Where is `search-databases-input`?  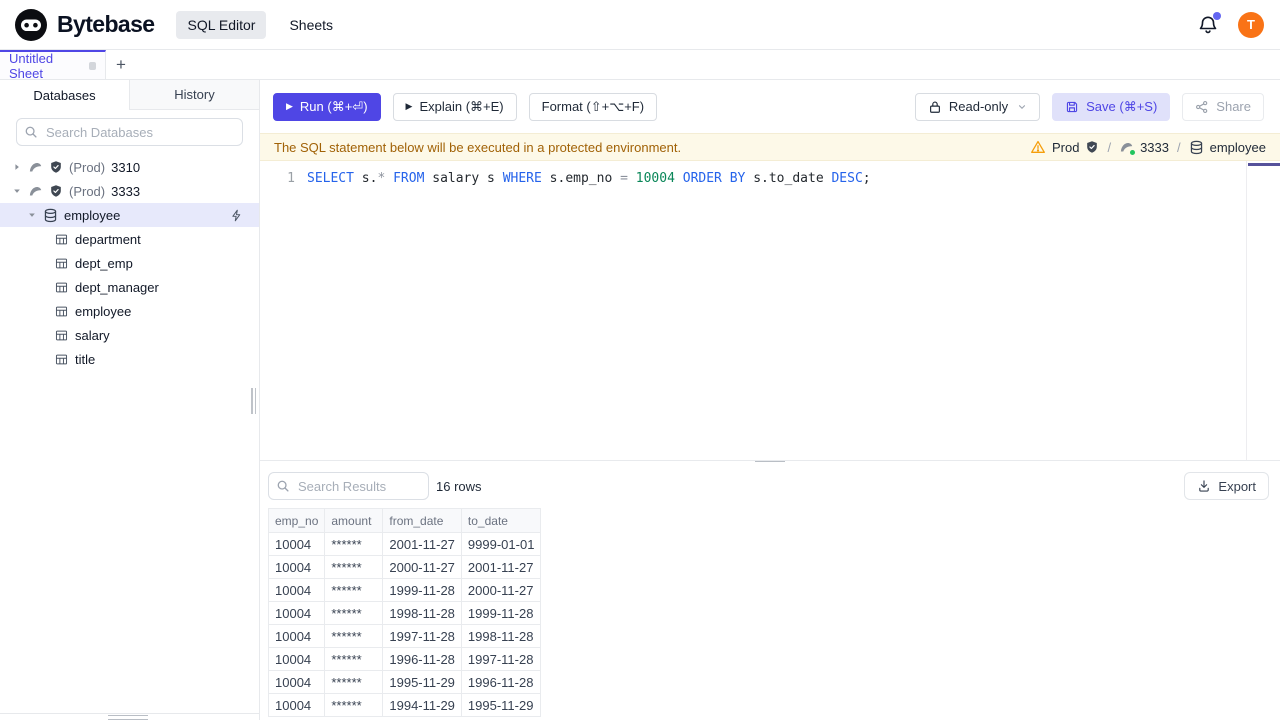 search-databases-input is located at coordinates (129, 132).